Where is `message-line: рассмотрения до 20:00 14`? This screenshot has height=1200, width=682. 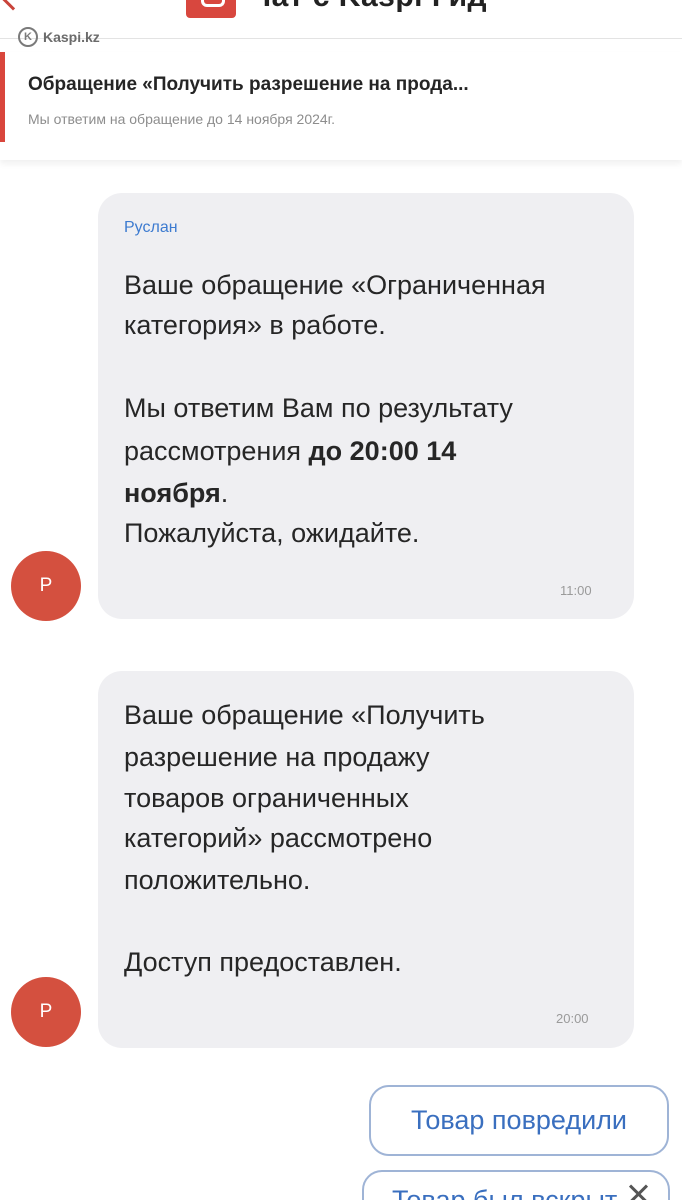 message-line: рассмотрения до 20:00 14 is located at coordinates (290, 451).